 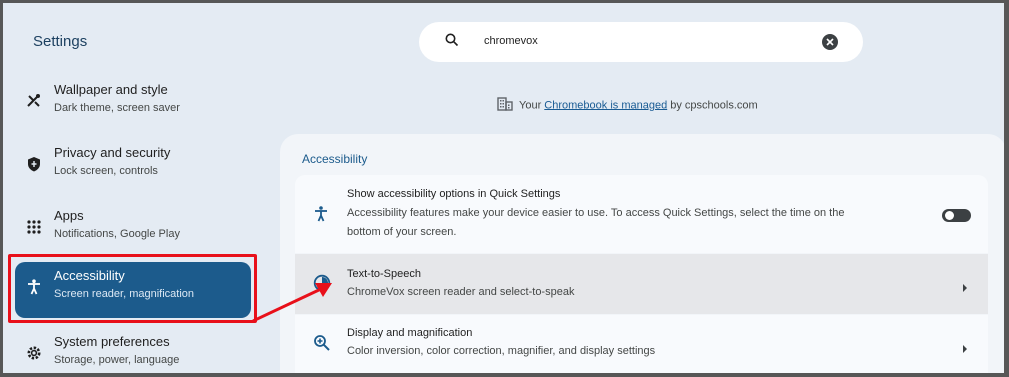 What do you see at coordinates (292, 303) in the screenshot?
I see `annotation-arrow` at bounding box center [292, 303].